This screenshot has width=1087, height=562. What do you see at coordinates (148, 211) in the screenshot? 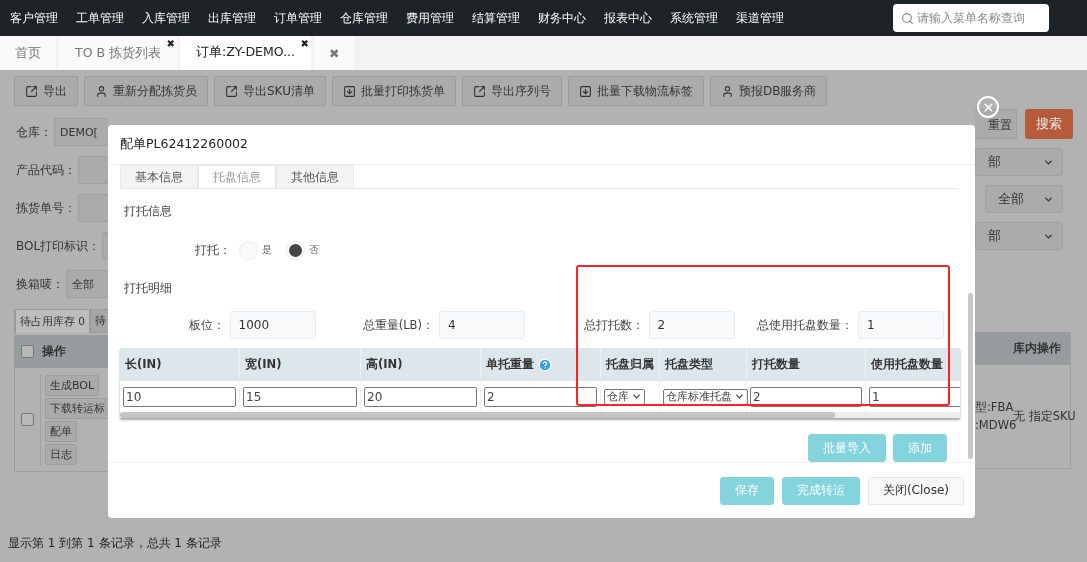
I see `section-title: 打托信息` at bounding box center [148, 211].